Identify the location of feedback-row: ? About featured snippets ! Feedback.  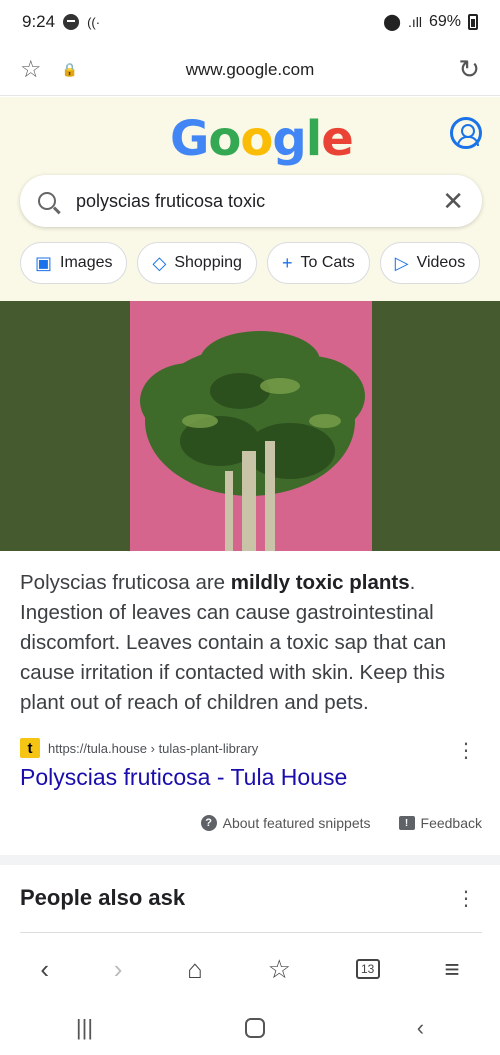
(341, 823).